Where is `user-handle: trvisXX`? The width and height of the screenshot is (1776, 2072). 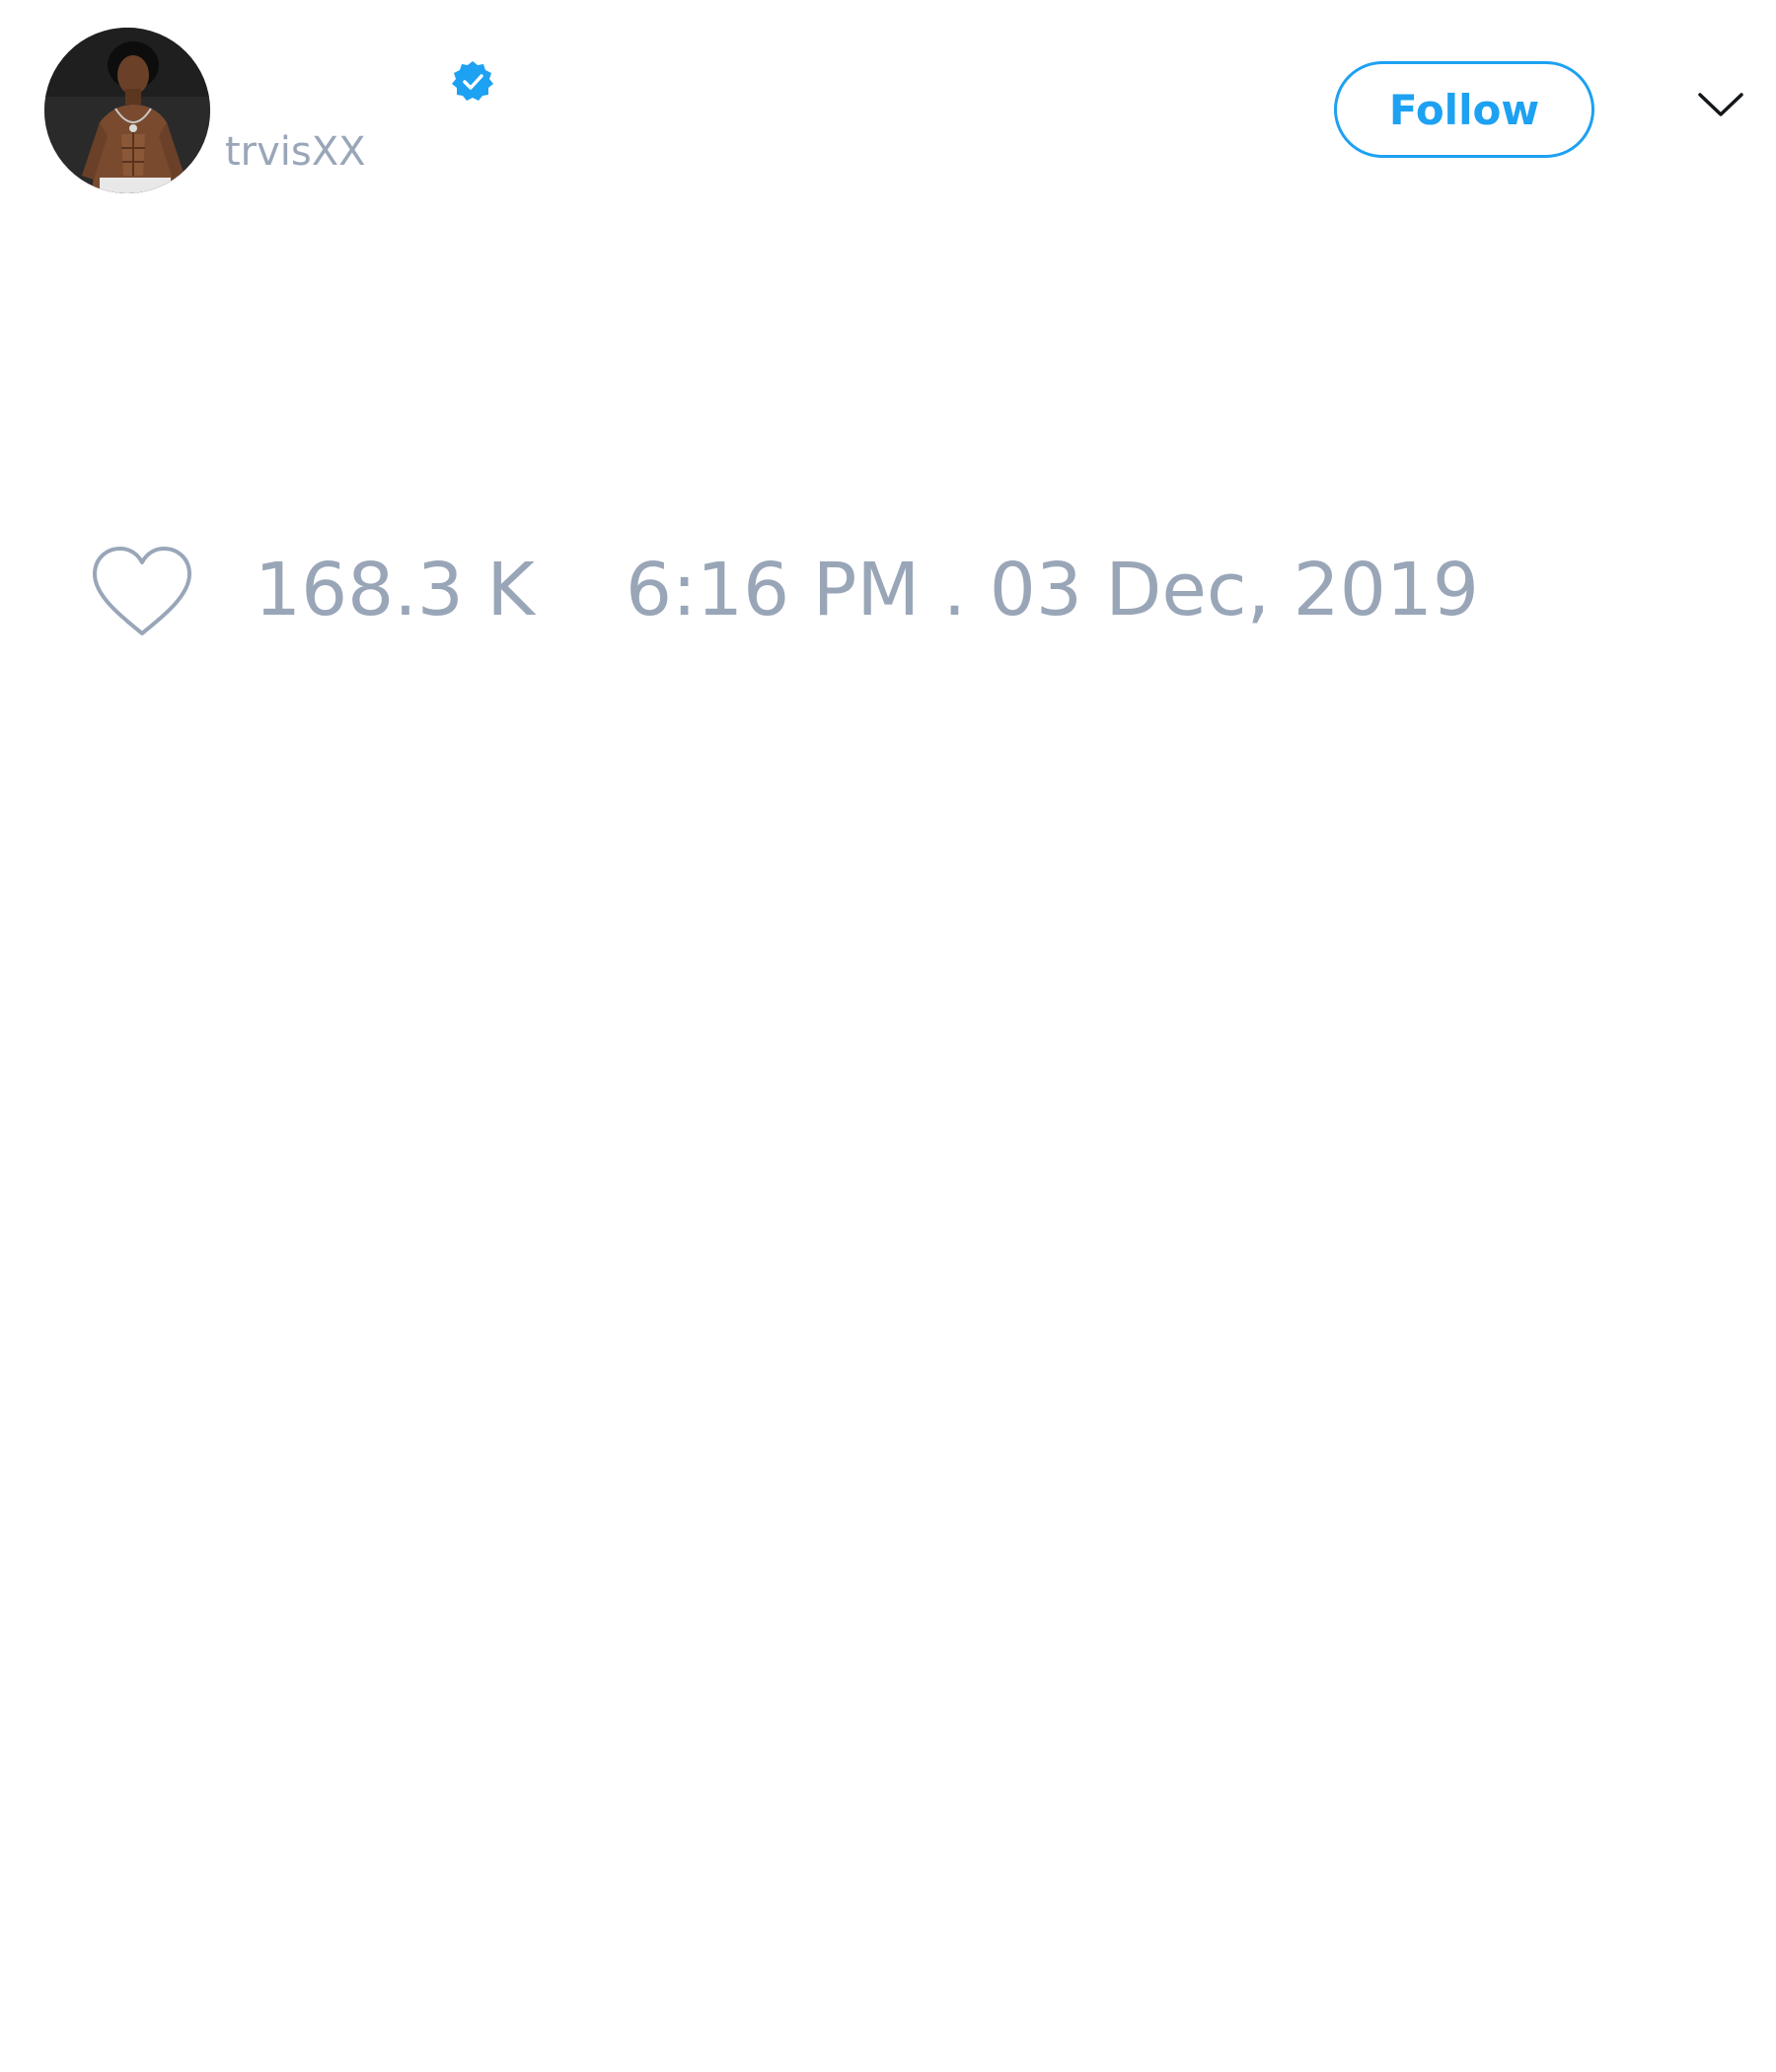 user-handle: trvisXX is located at coordinates (296, 152).